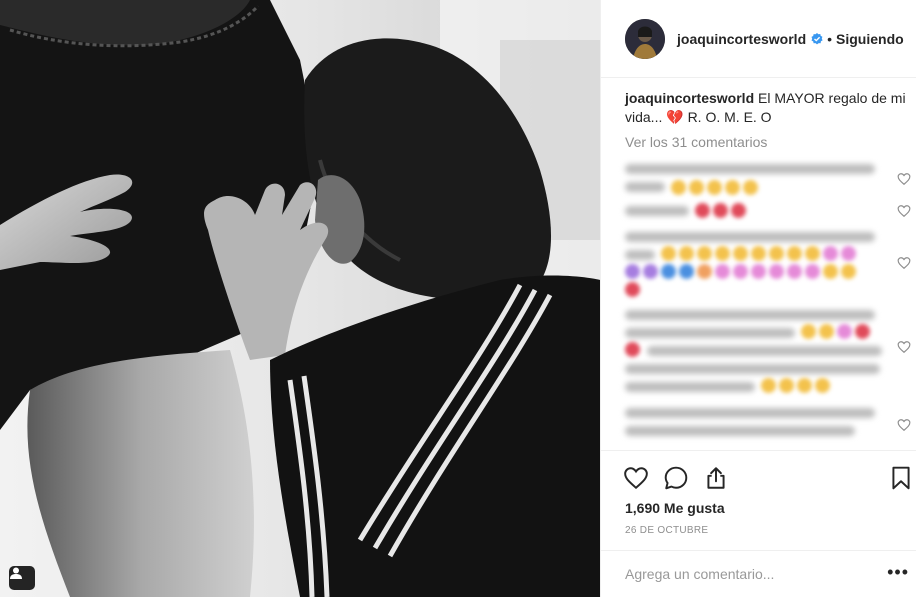 Image resolution: width=916 pixels, height=597 pixels. I want to click on user-tag-icon, so click(22, 578).